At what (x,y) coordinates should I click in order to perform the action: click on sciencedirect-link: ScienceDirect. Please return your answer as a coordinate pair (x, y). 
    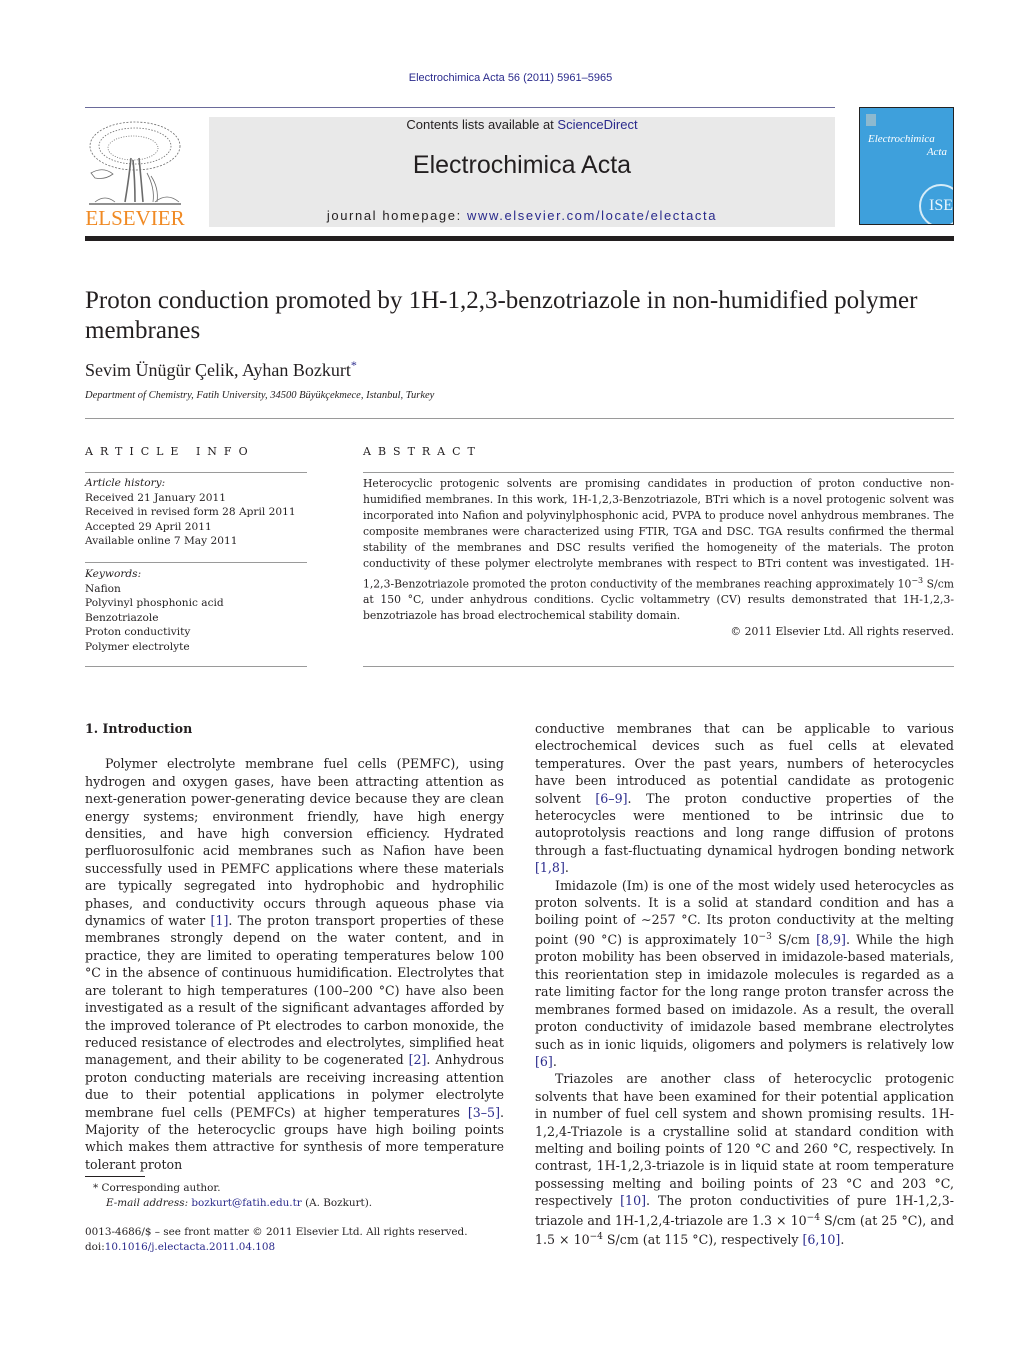
    Looking at the image, I should click on (597, 124).